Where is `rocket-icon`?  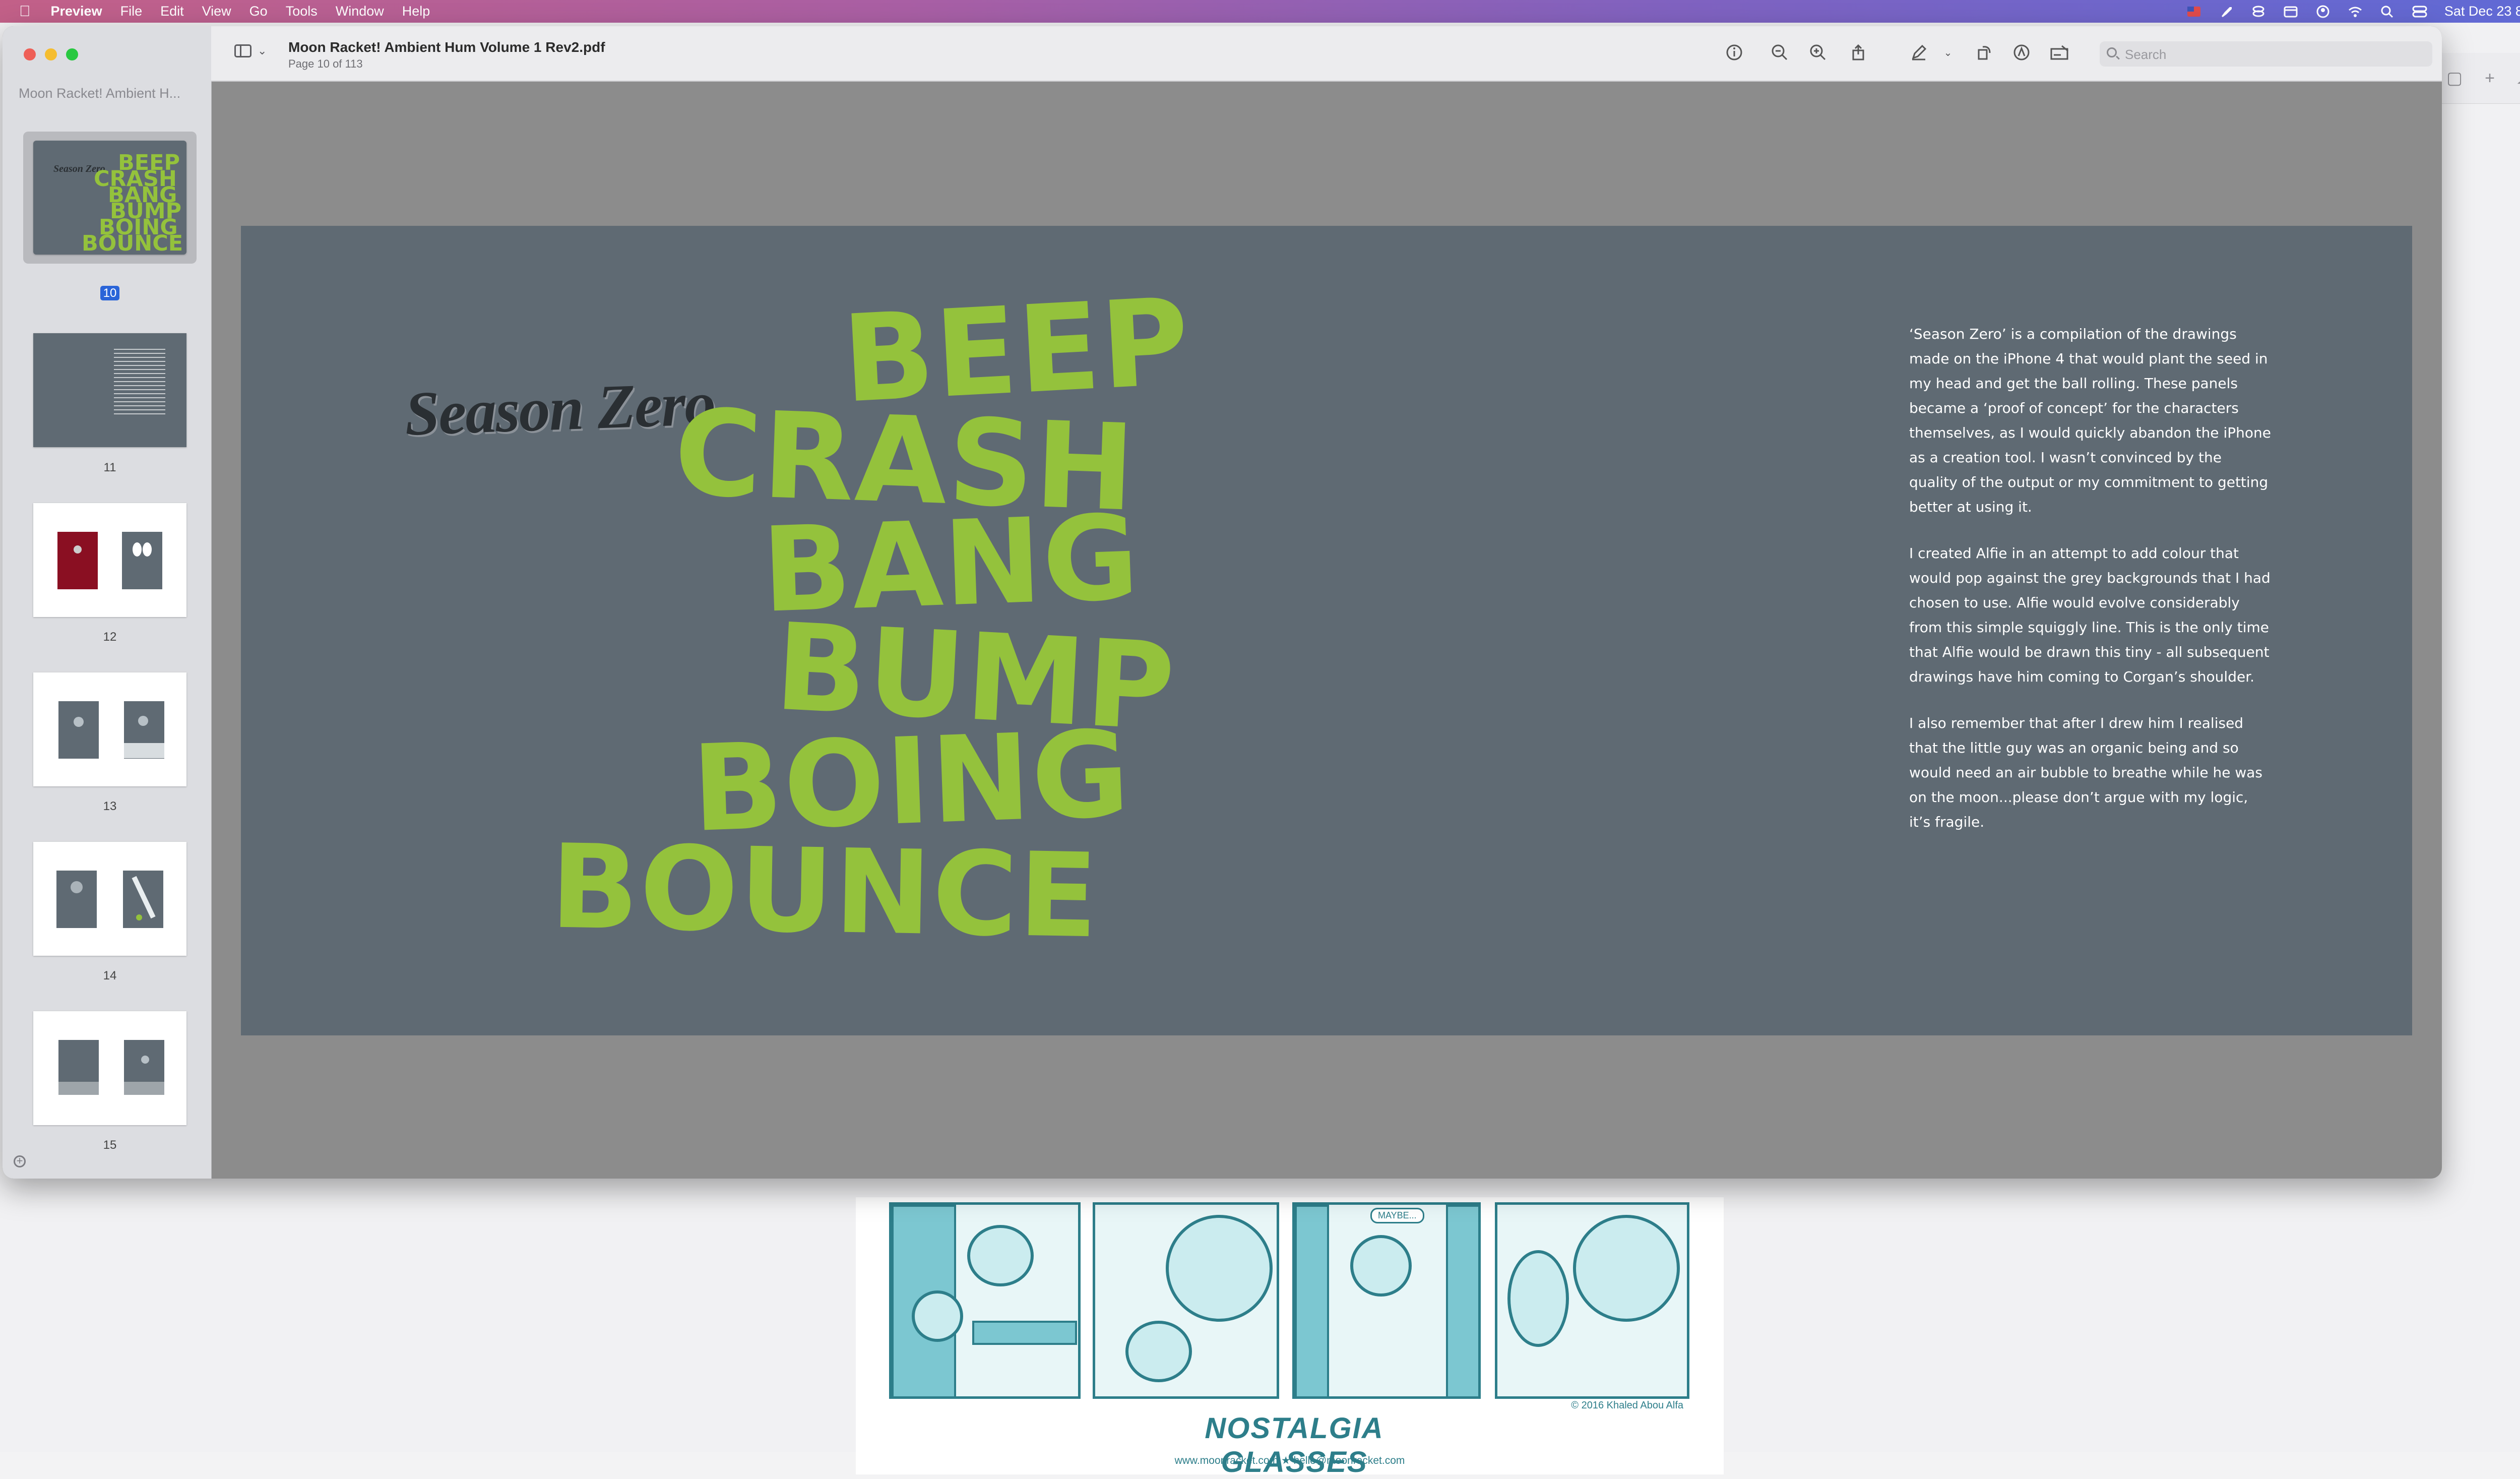 rocket-icon is located at coordinates (2226, 11).